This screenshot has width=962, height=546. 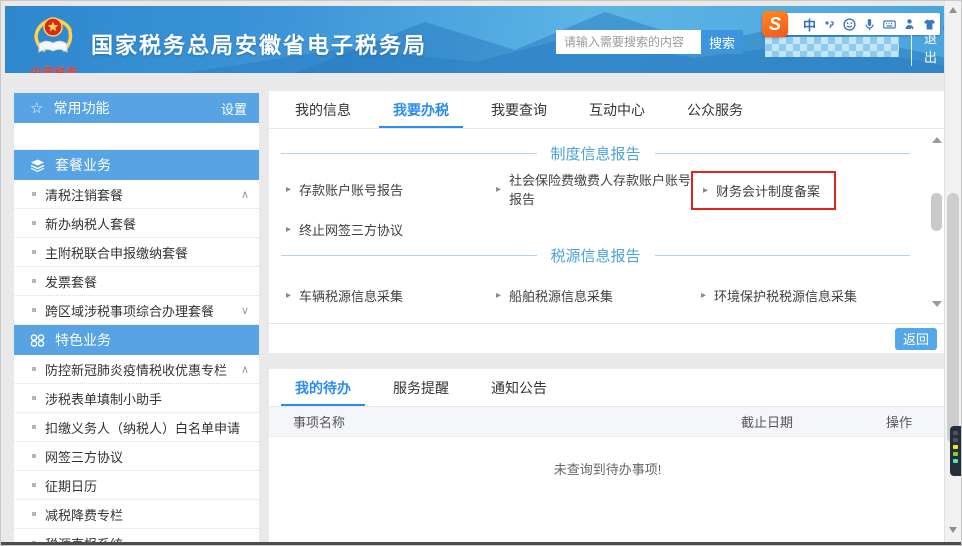 What do you see at coordinates (104, 399) in the screenshot?
I see `sidebar-item-label: 涉税表单填制小助手` at bounding box center [104, 399].